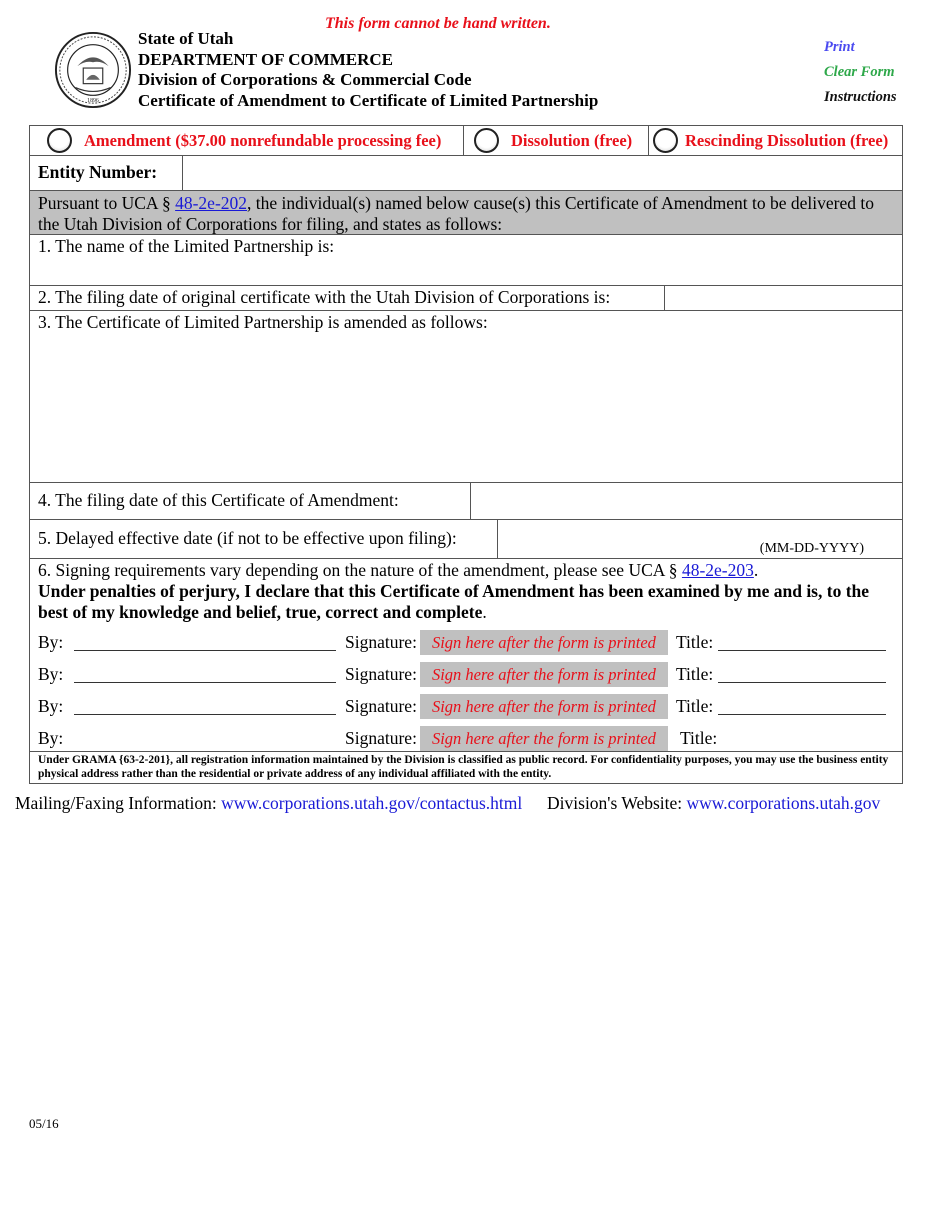 The image size is (950, 1230). What do you see at coordinates (860, 97) in the screenshot?
I see `instructions-link: Instructions` at bounding box center [860, 97].